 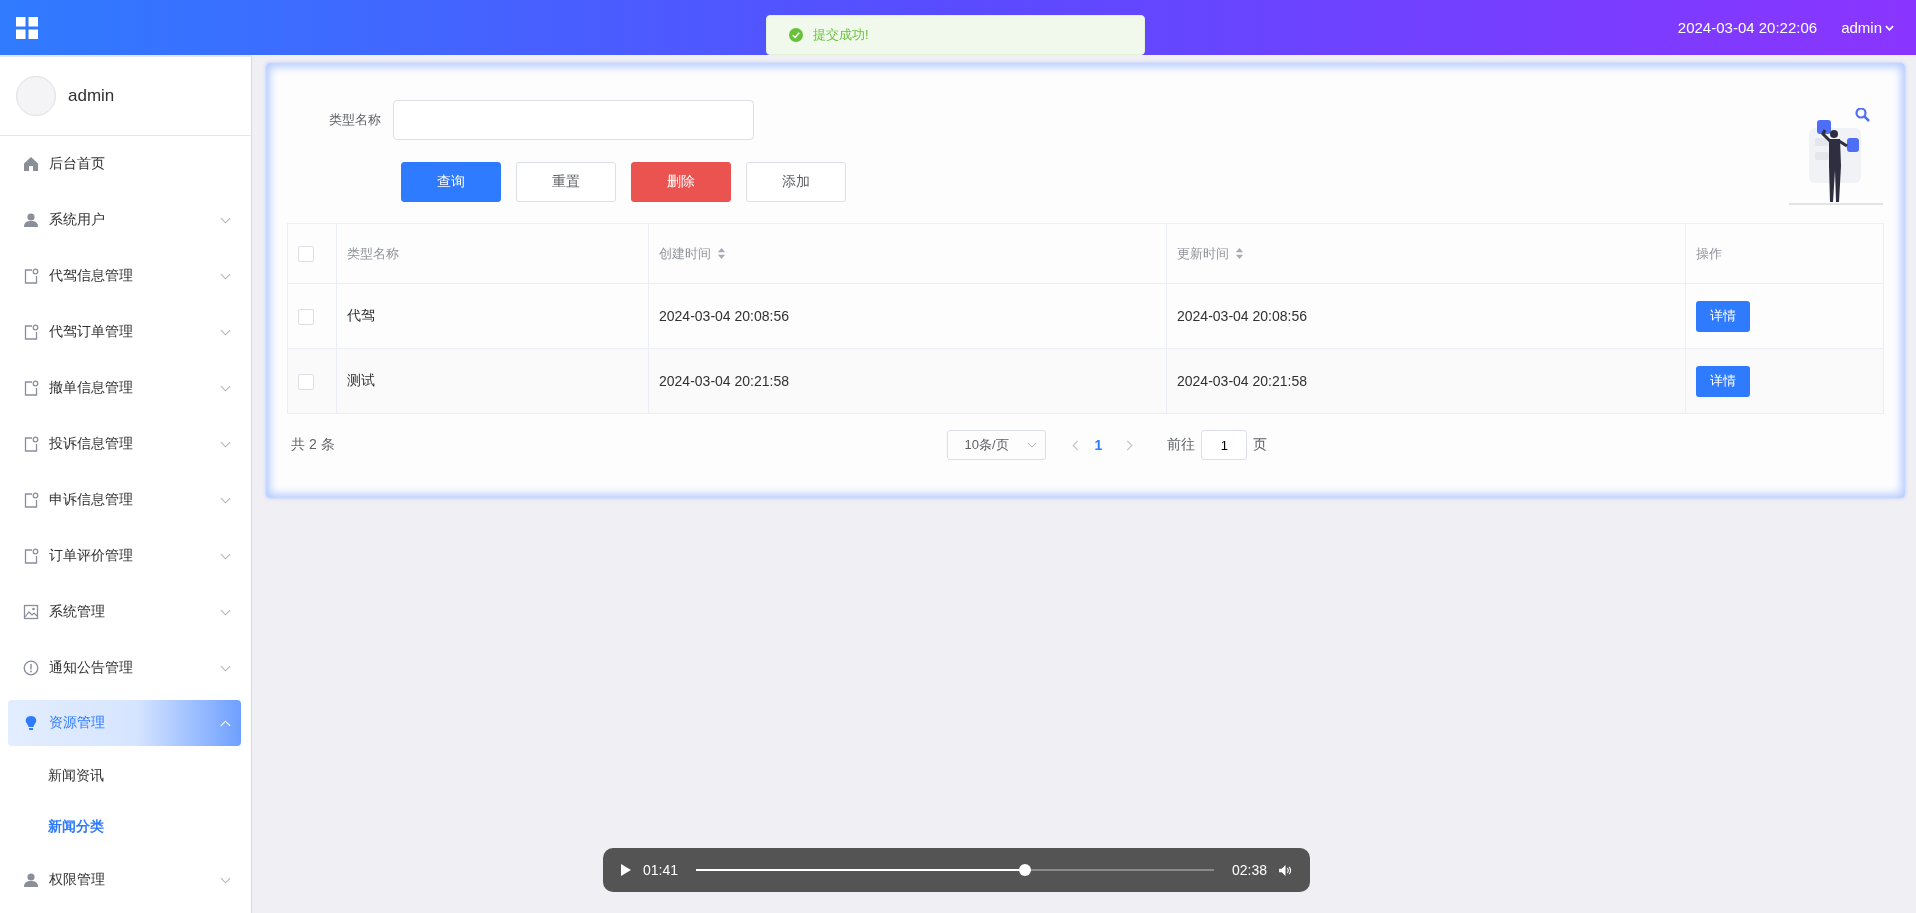 I want to click on caret-icon, so click(x=1889, y=27).